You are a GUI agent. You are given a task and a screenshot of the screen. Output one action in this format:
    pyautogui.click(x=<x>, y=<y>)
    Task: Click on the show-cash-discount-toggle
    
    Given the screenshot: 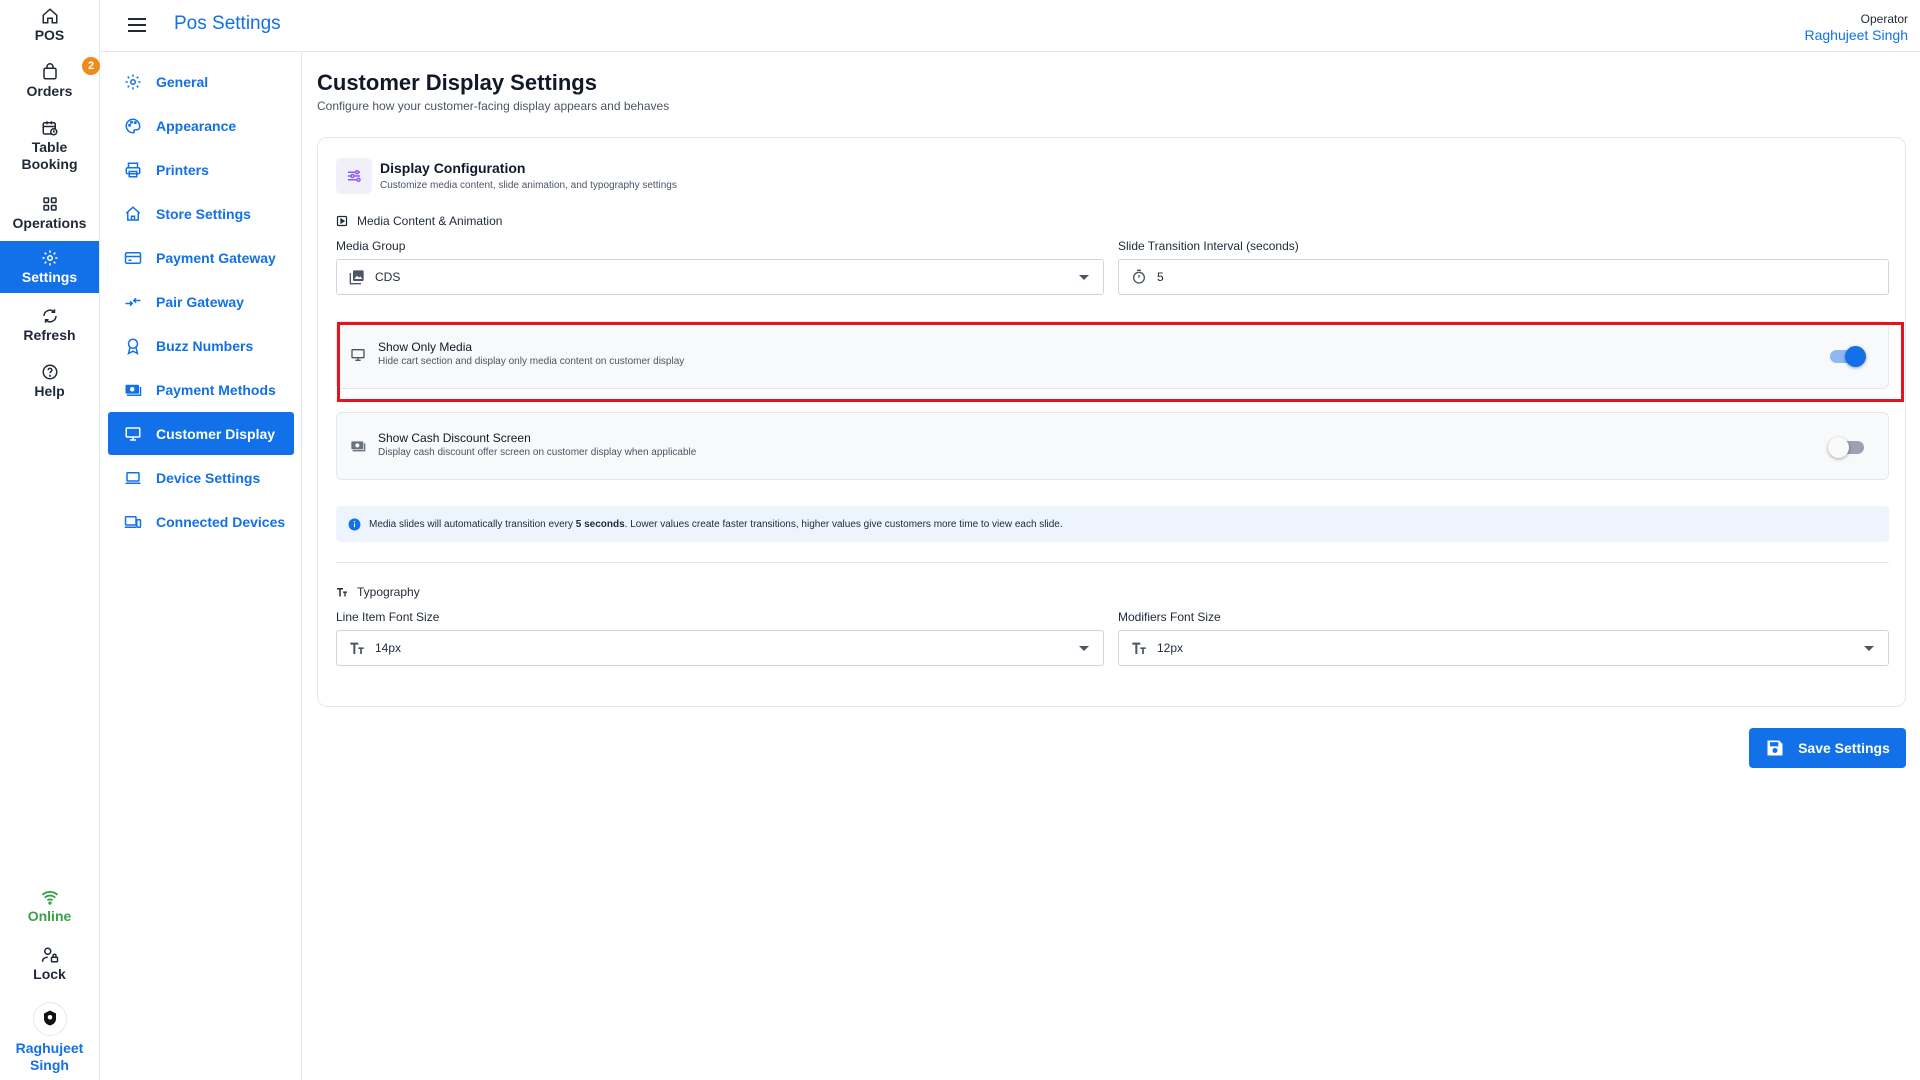 What is the action you would take?
    pyautogui.click(x=1847, y=447)
    